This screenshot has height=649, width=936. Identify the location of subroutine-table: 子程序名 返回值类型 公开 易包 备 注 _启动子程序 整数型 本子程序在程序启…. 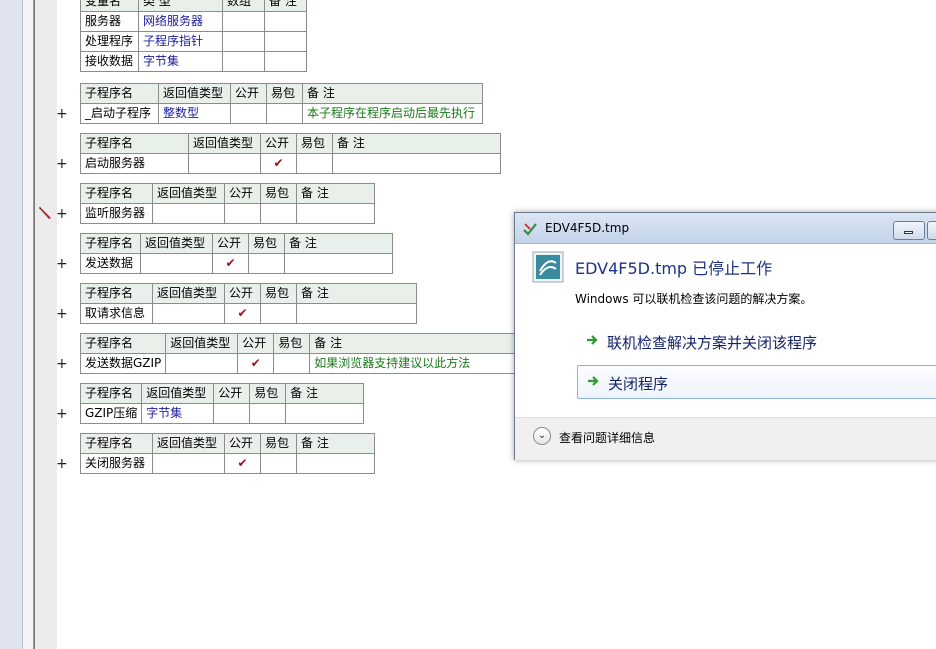
(281, 103).